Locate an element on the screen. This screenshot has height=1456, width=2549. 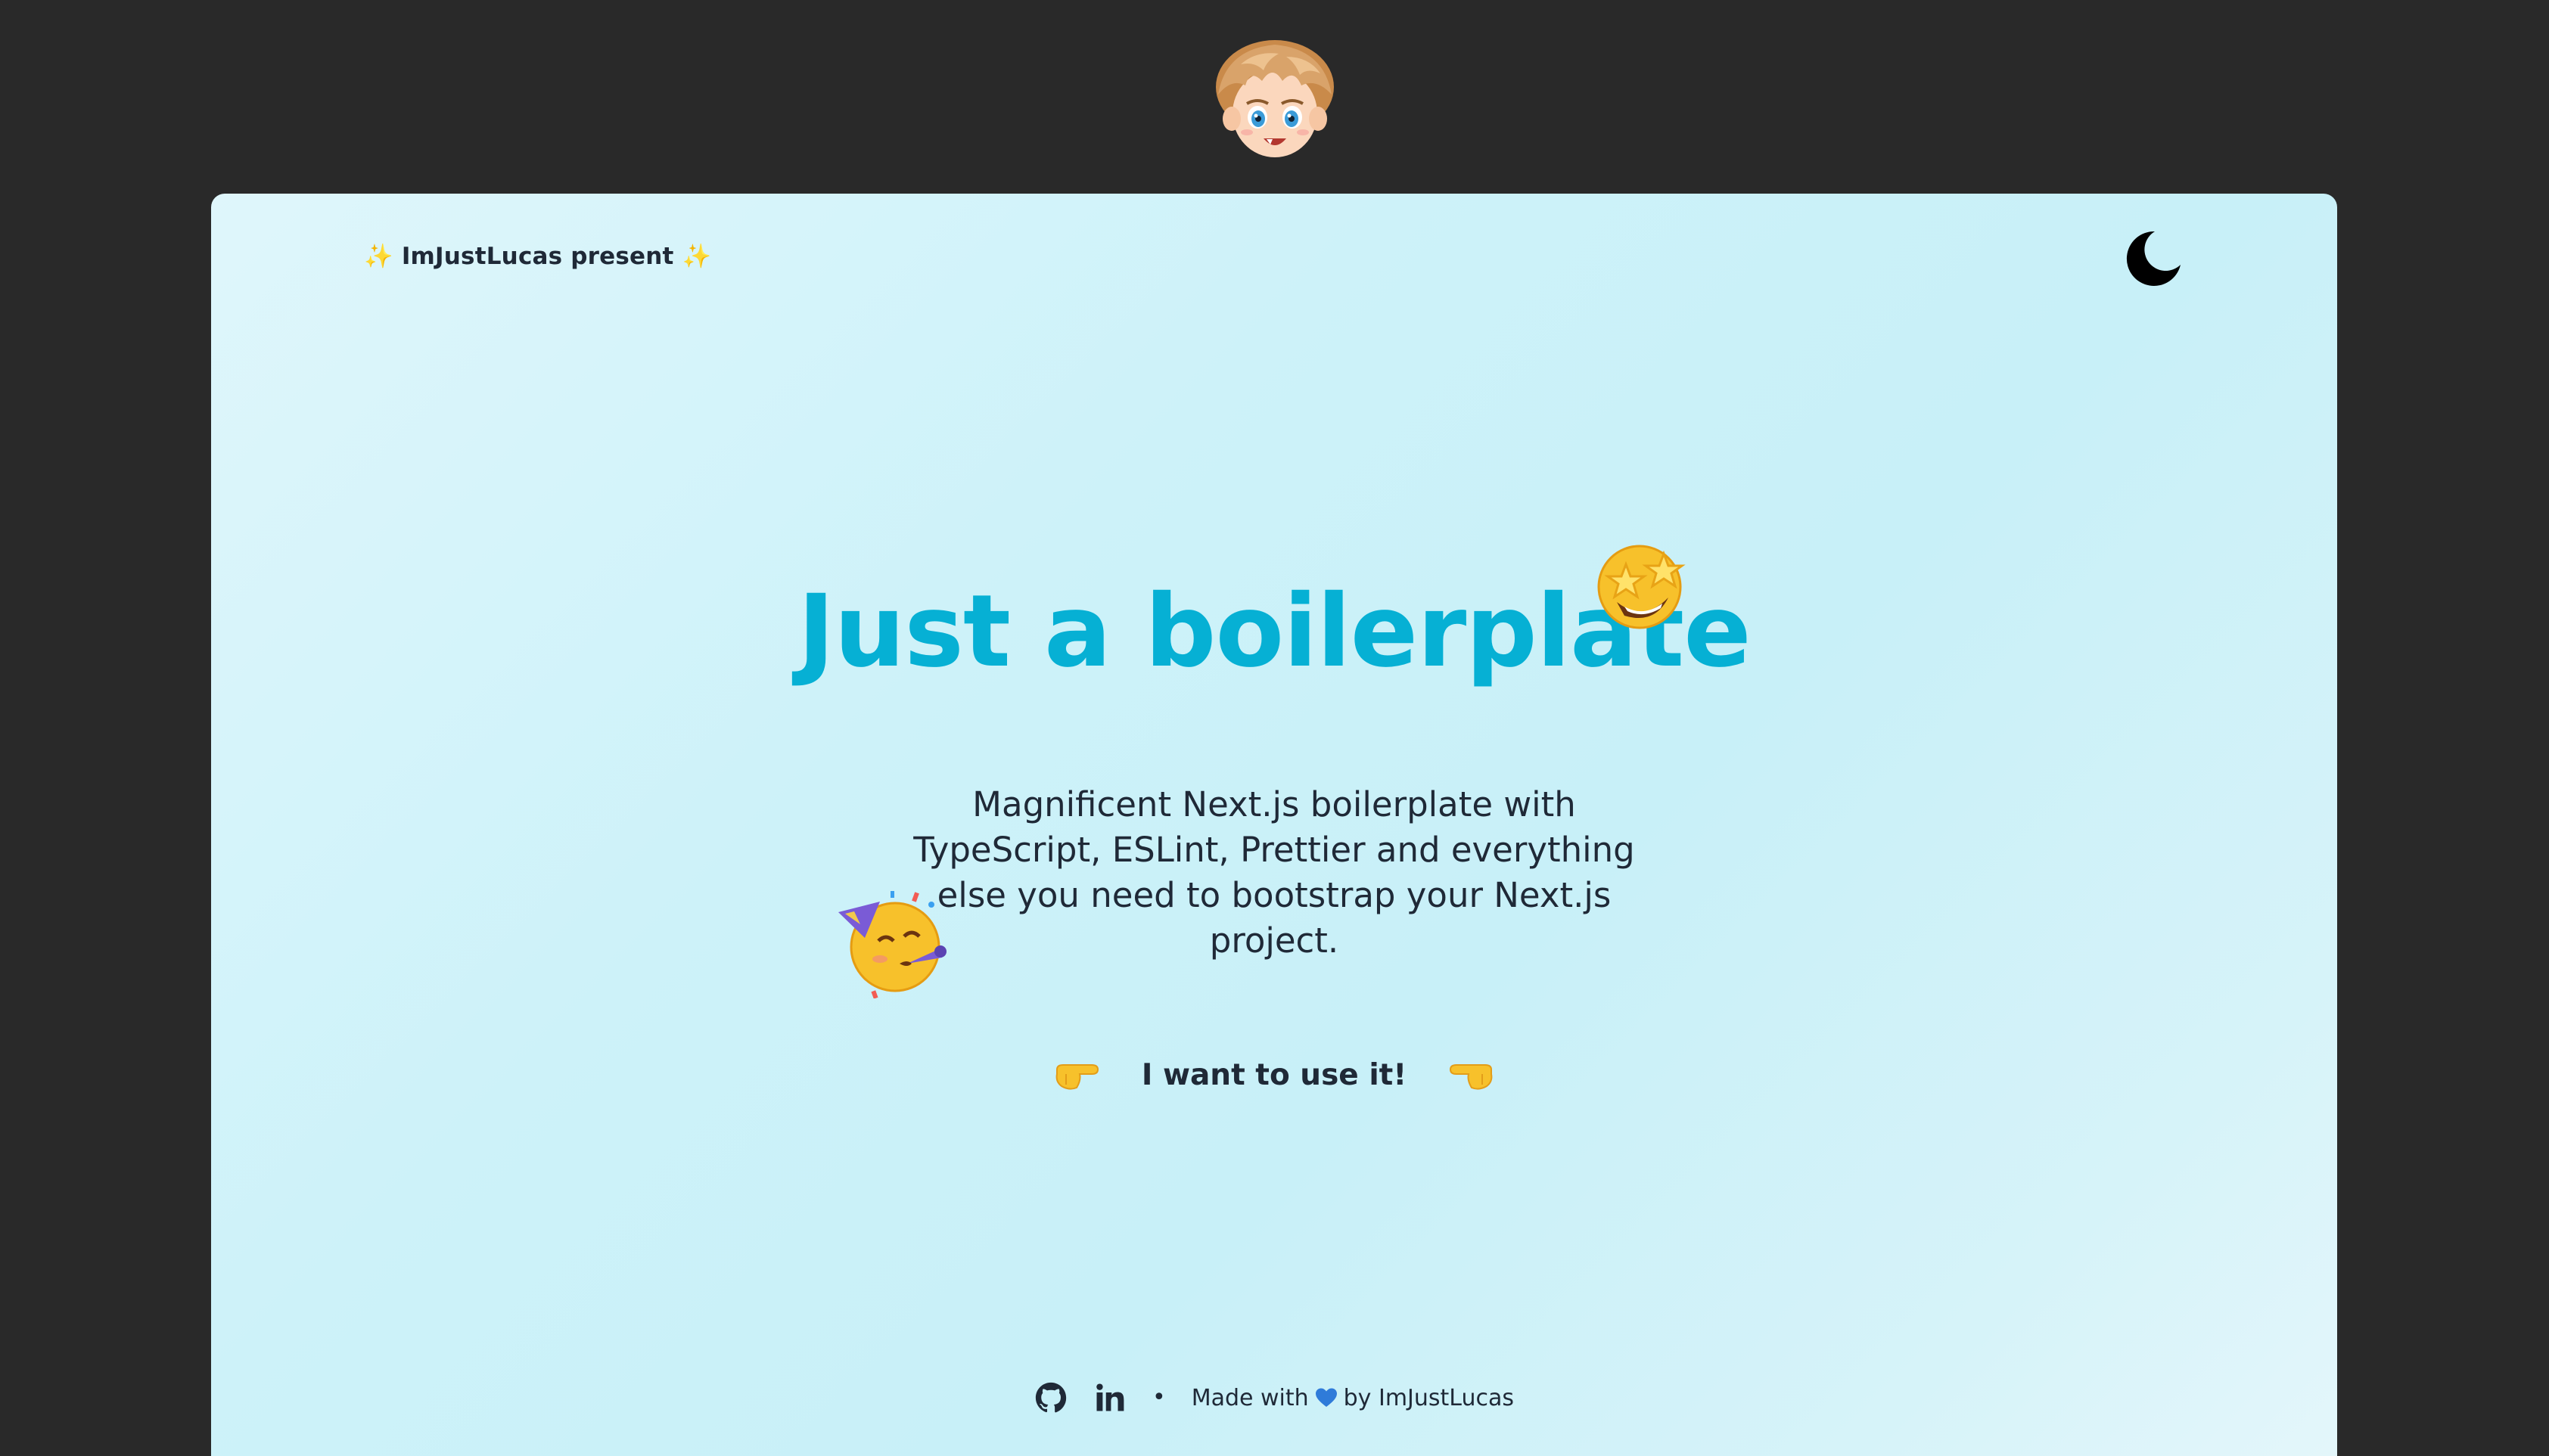
presenter-label: ImJustLucas present is located at coordinates (537, 256).